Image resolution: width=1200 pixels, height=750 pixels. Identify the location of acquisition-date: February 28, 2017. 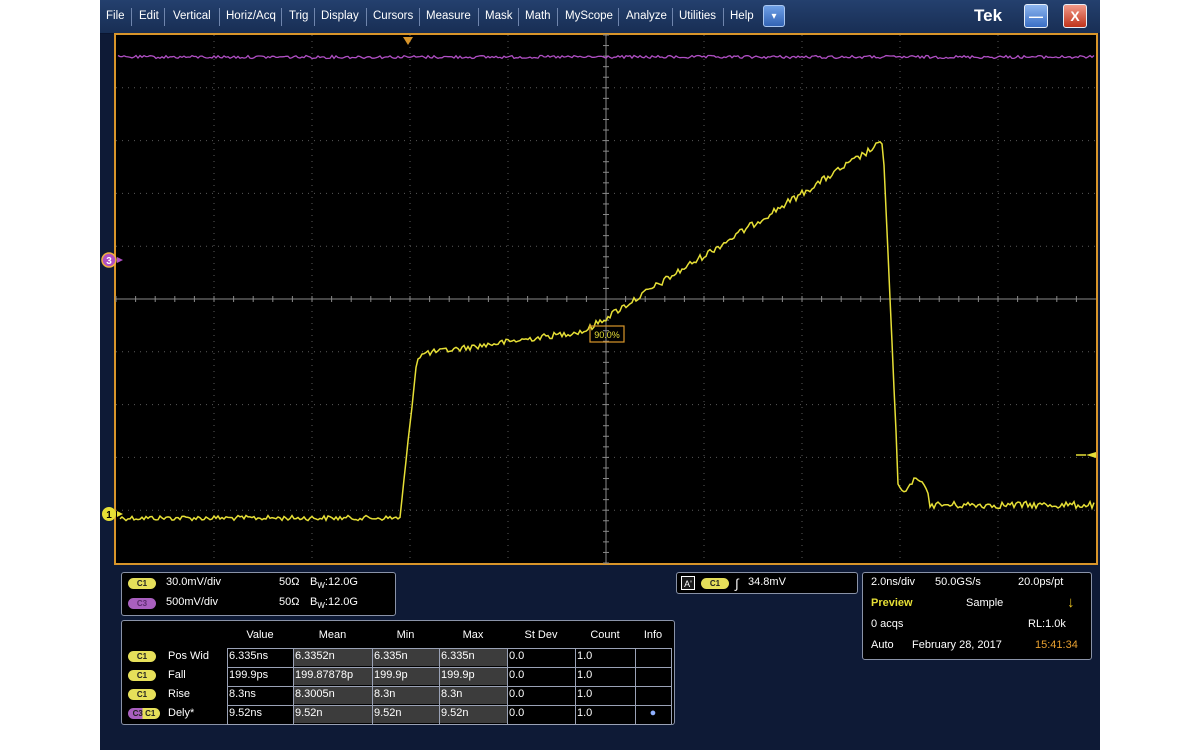
(957, 645).